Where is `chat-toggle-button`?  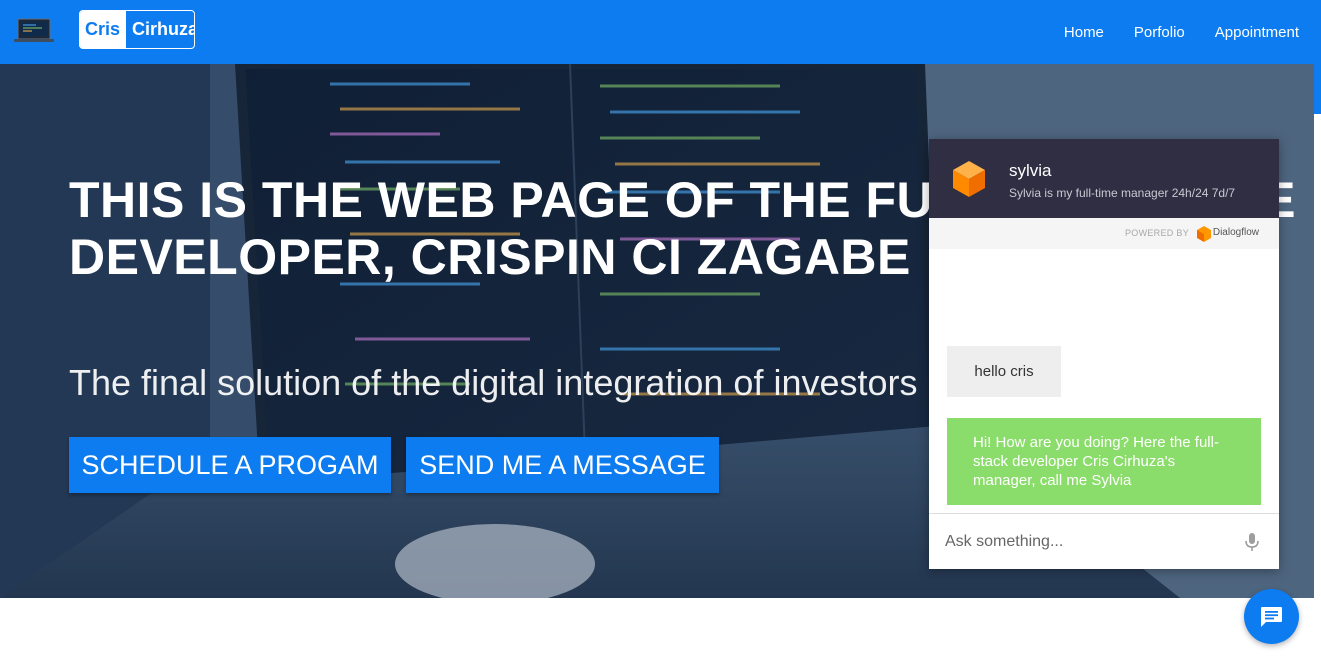
chat-toggle-button is located at coordinates (1271, 616).